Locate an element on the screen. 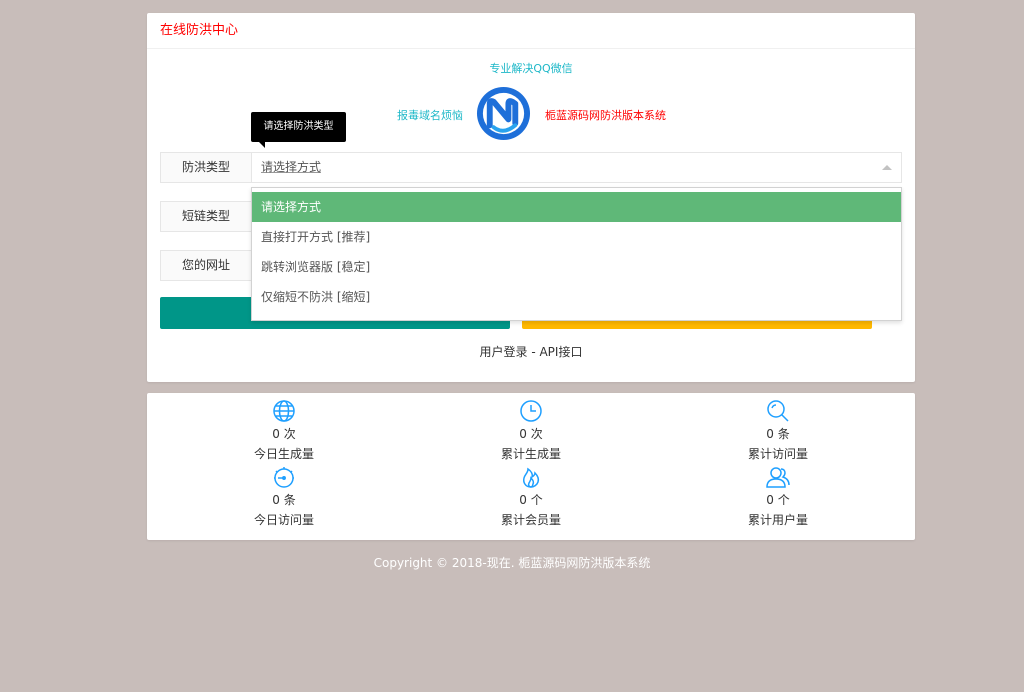  dropdown-option: 请选择方式 is located at coordinates (576, 207).